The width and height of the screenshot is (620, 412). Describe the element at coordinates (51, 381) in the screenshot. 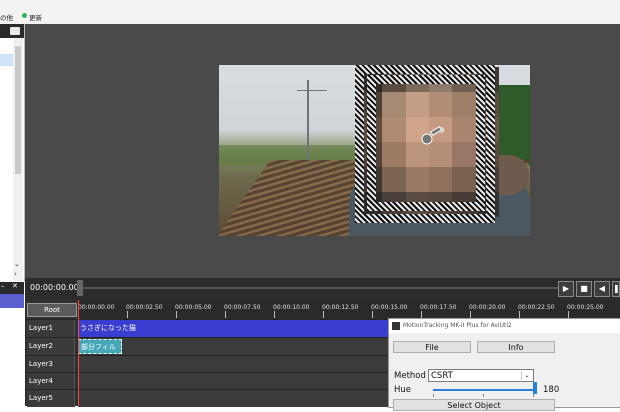

I see `layer-name: Layer4` at that location.